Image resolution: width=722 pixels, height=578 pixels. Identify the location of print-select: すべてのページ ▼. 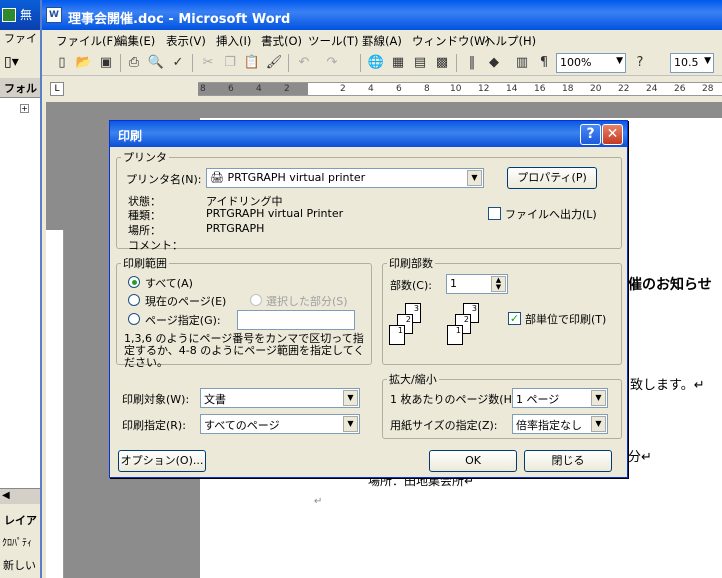
(280, 424).